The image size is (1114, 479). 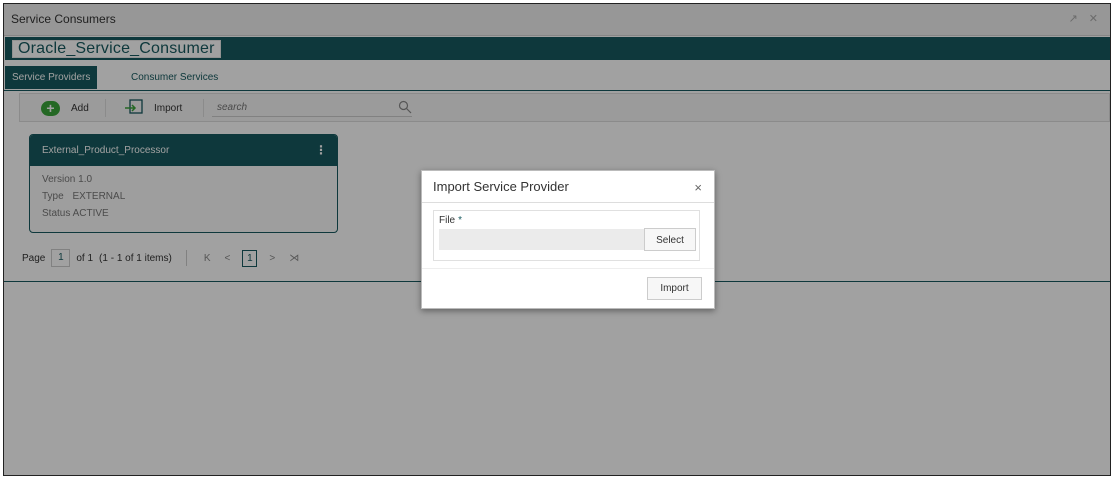 What do you see at coordinates (460, 220) in the screenshot?
I see `required-marker: *` at bounding box center [460, 220].